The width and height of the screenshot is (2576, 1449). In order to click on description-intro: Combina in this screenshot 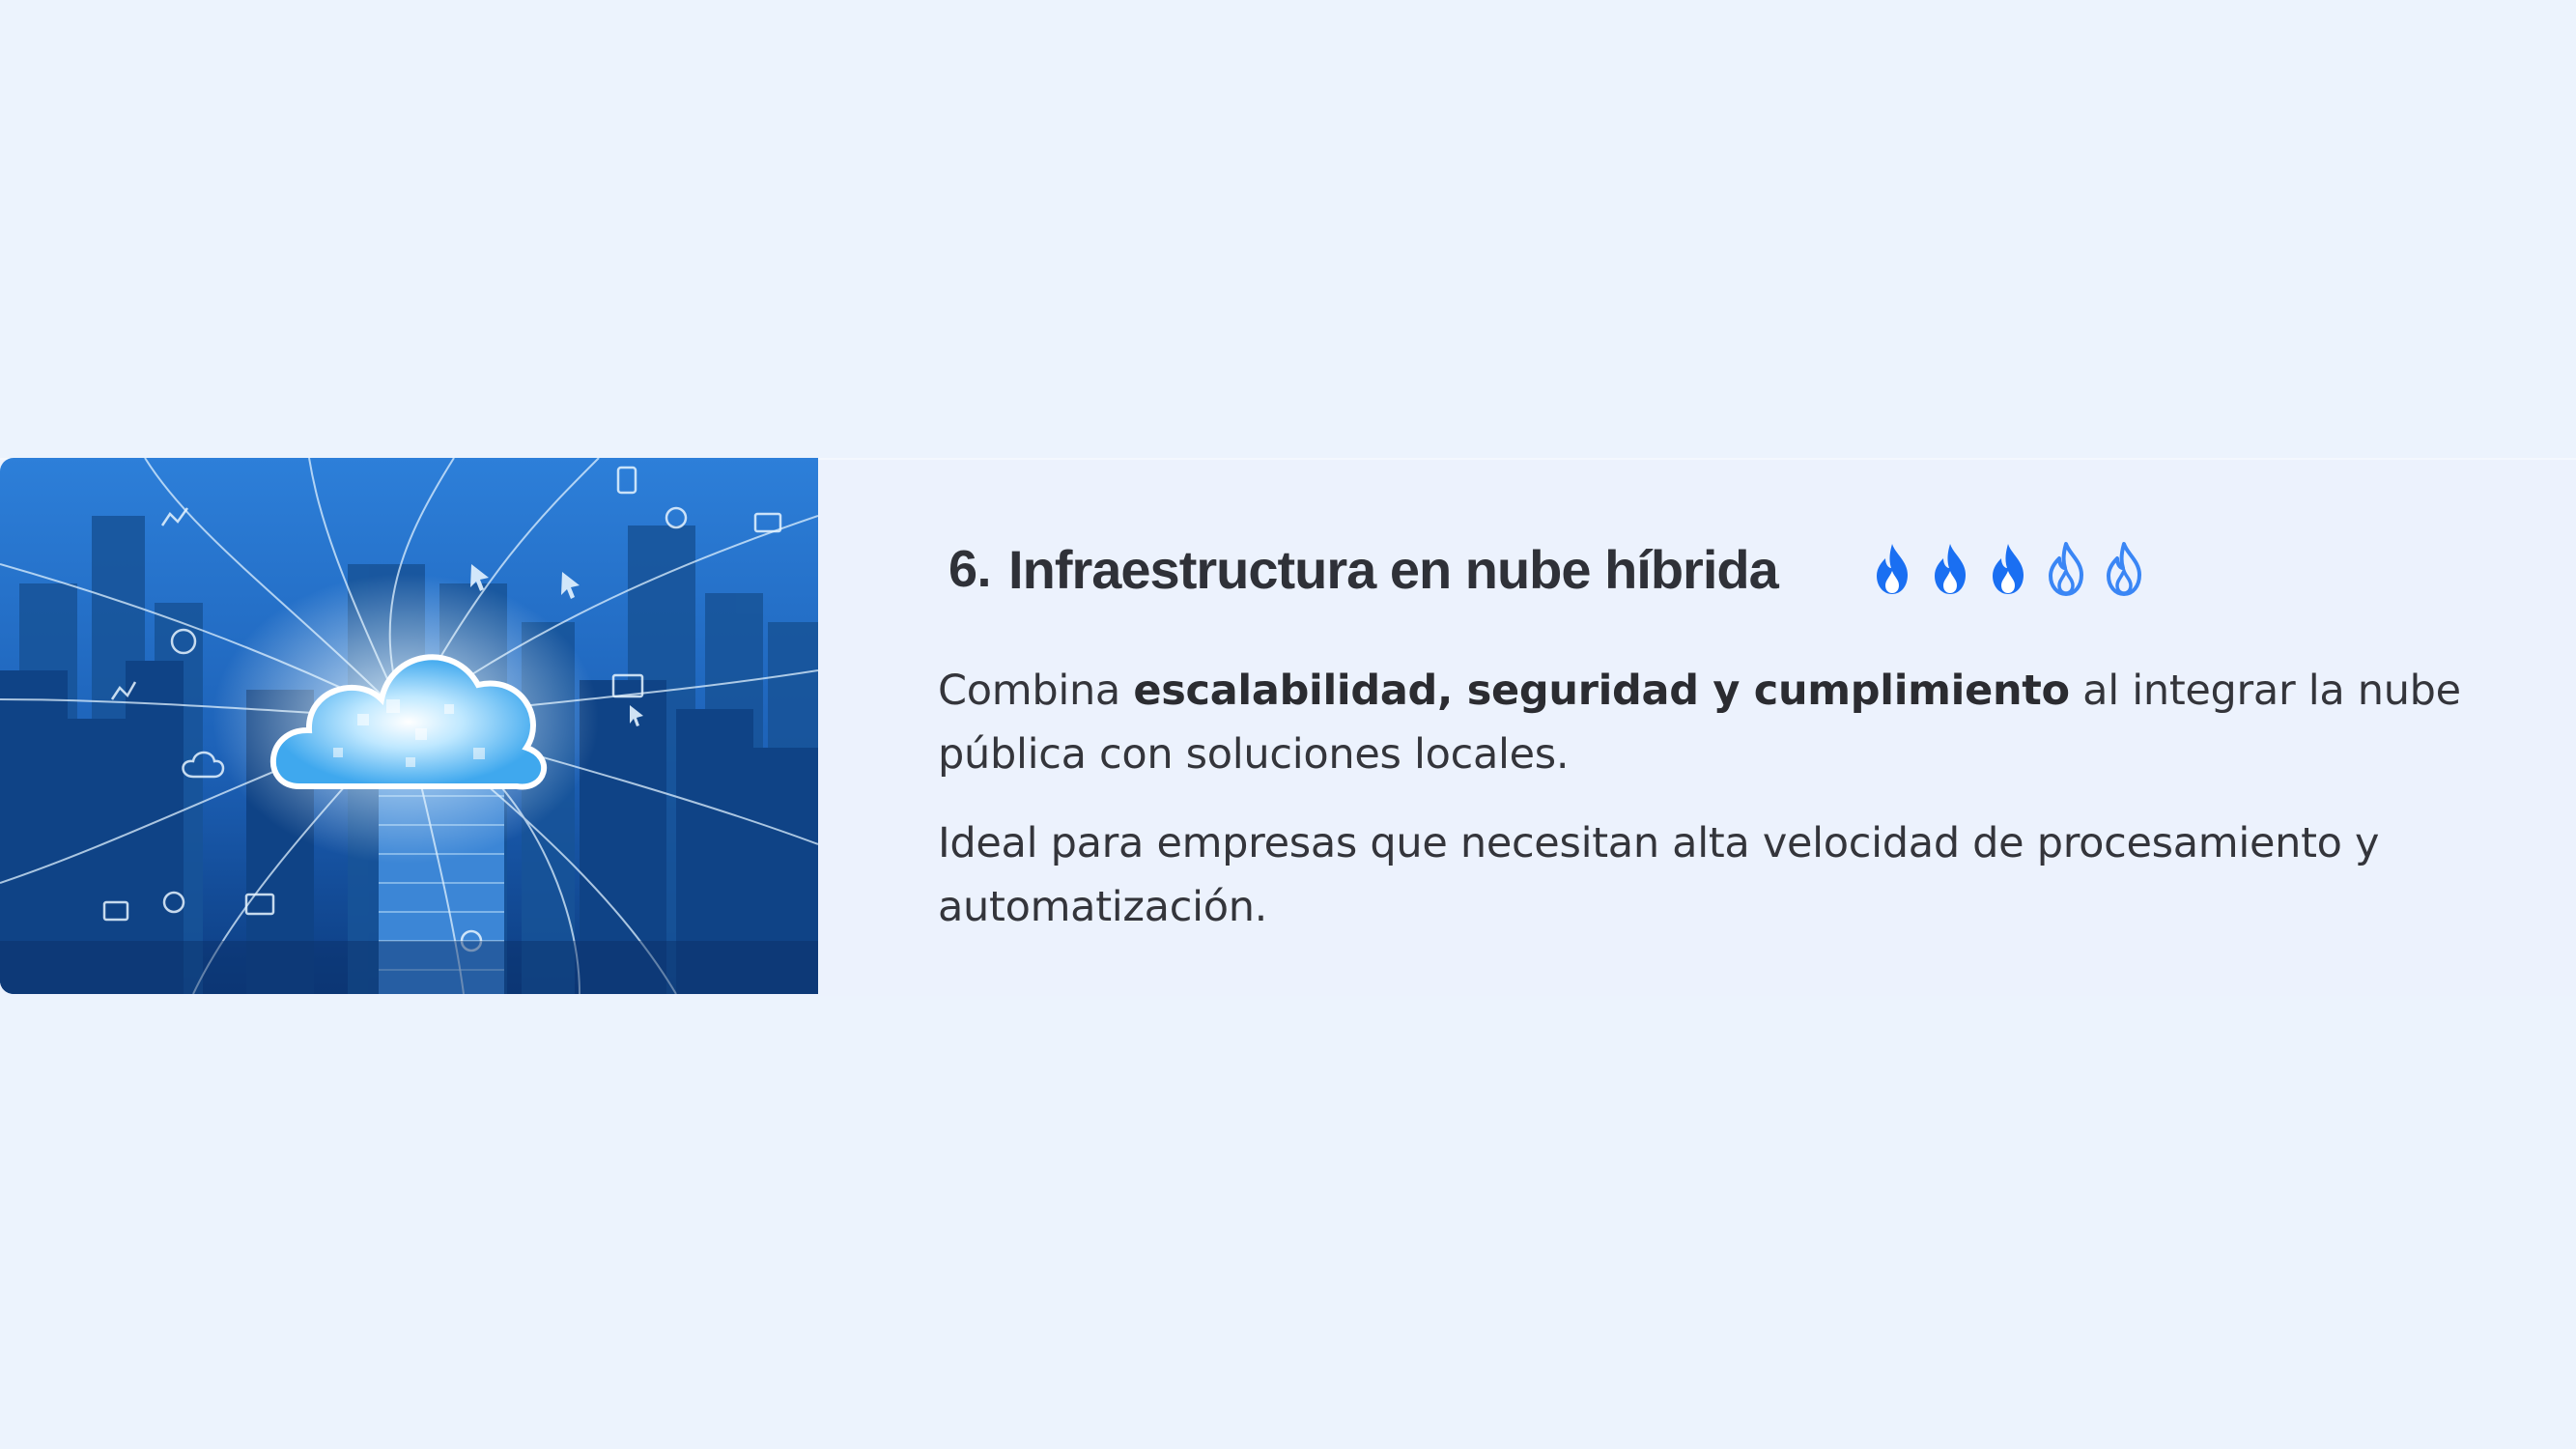, I will do `click(1036, 691)`.